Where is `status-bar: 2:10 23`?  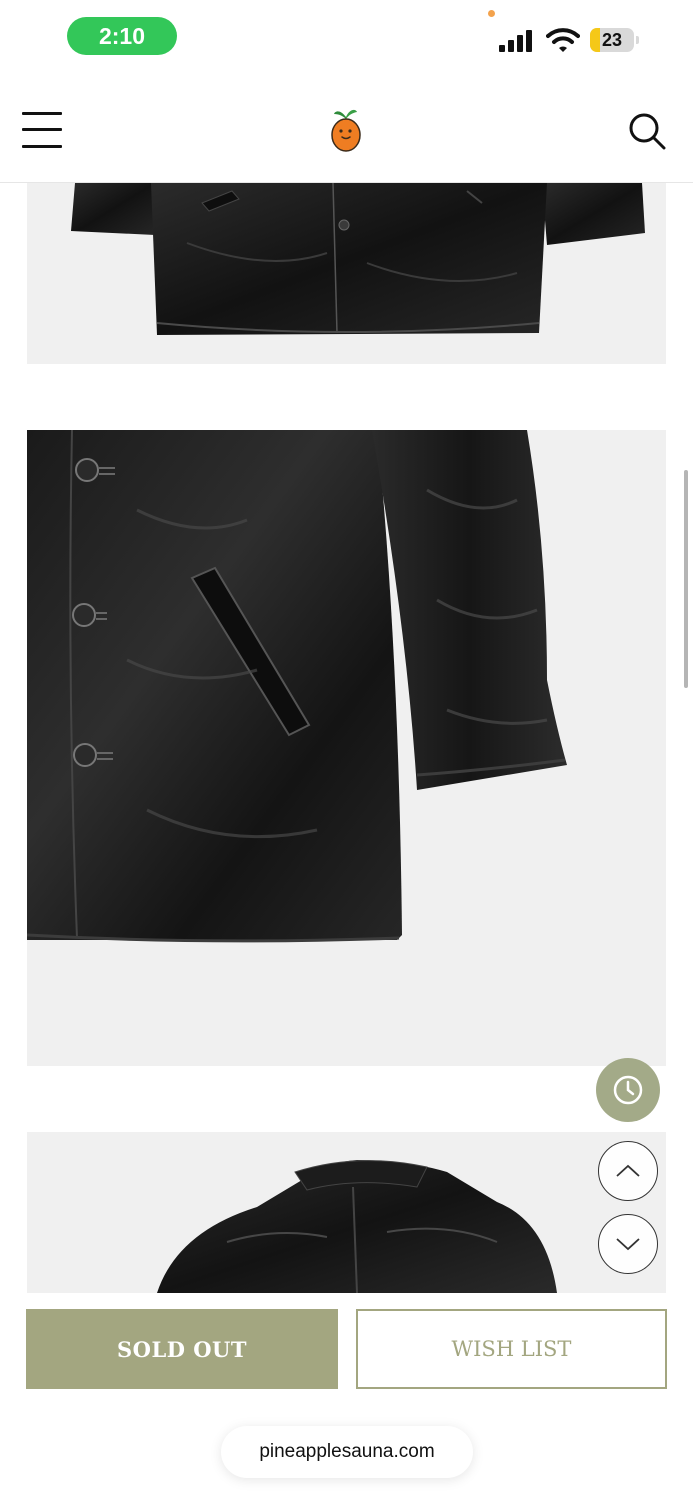 status-bar: 2:10 23 is located at coordinates (346, 37).